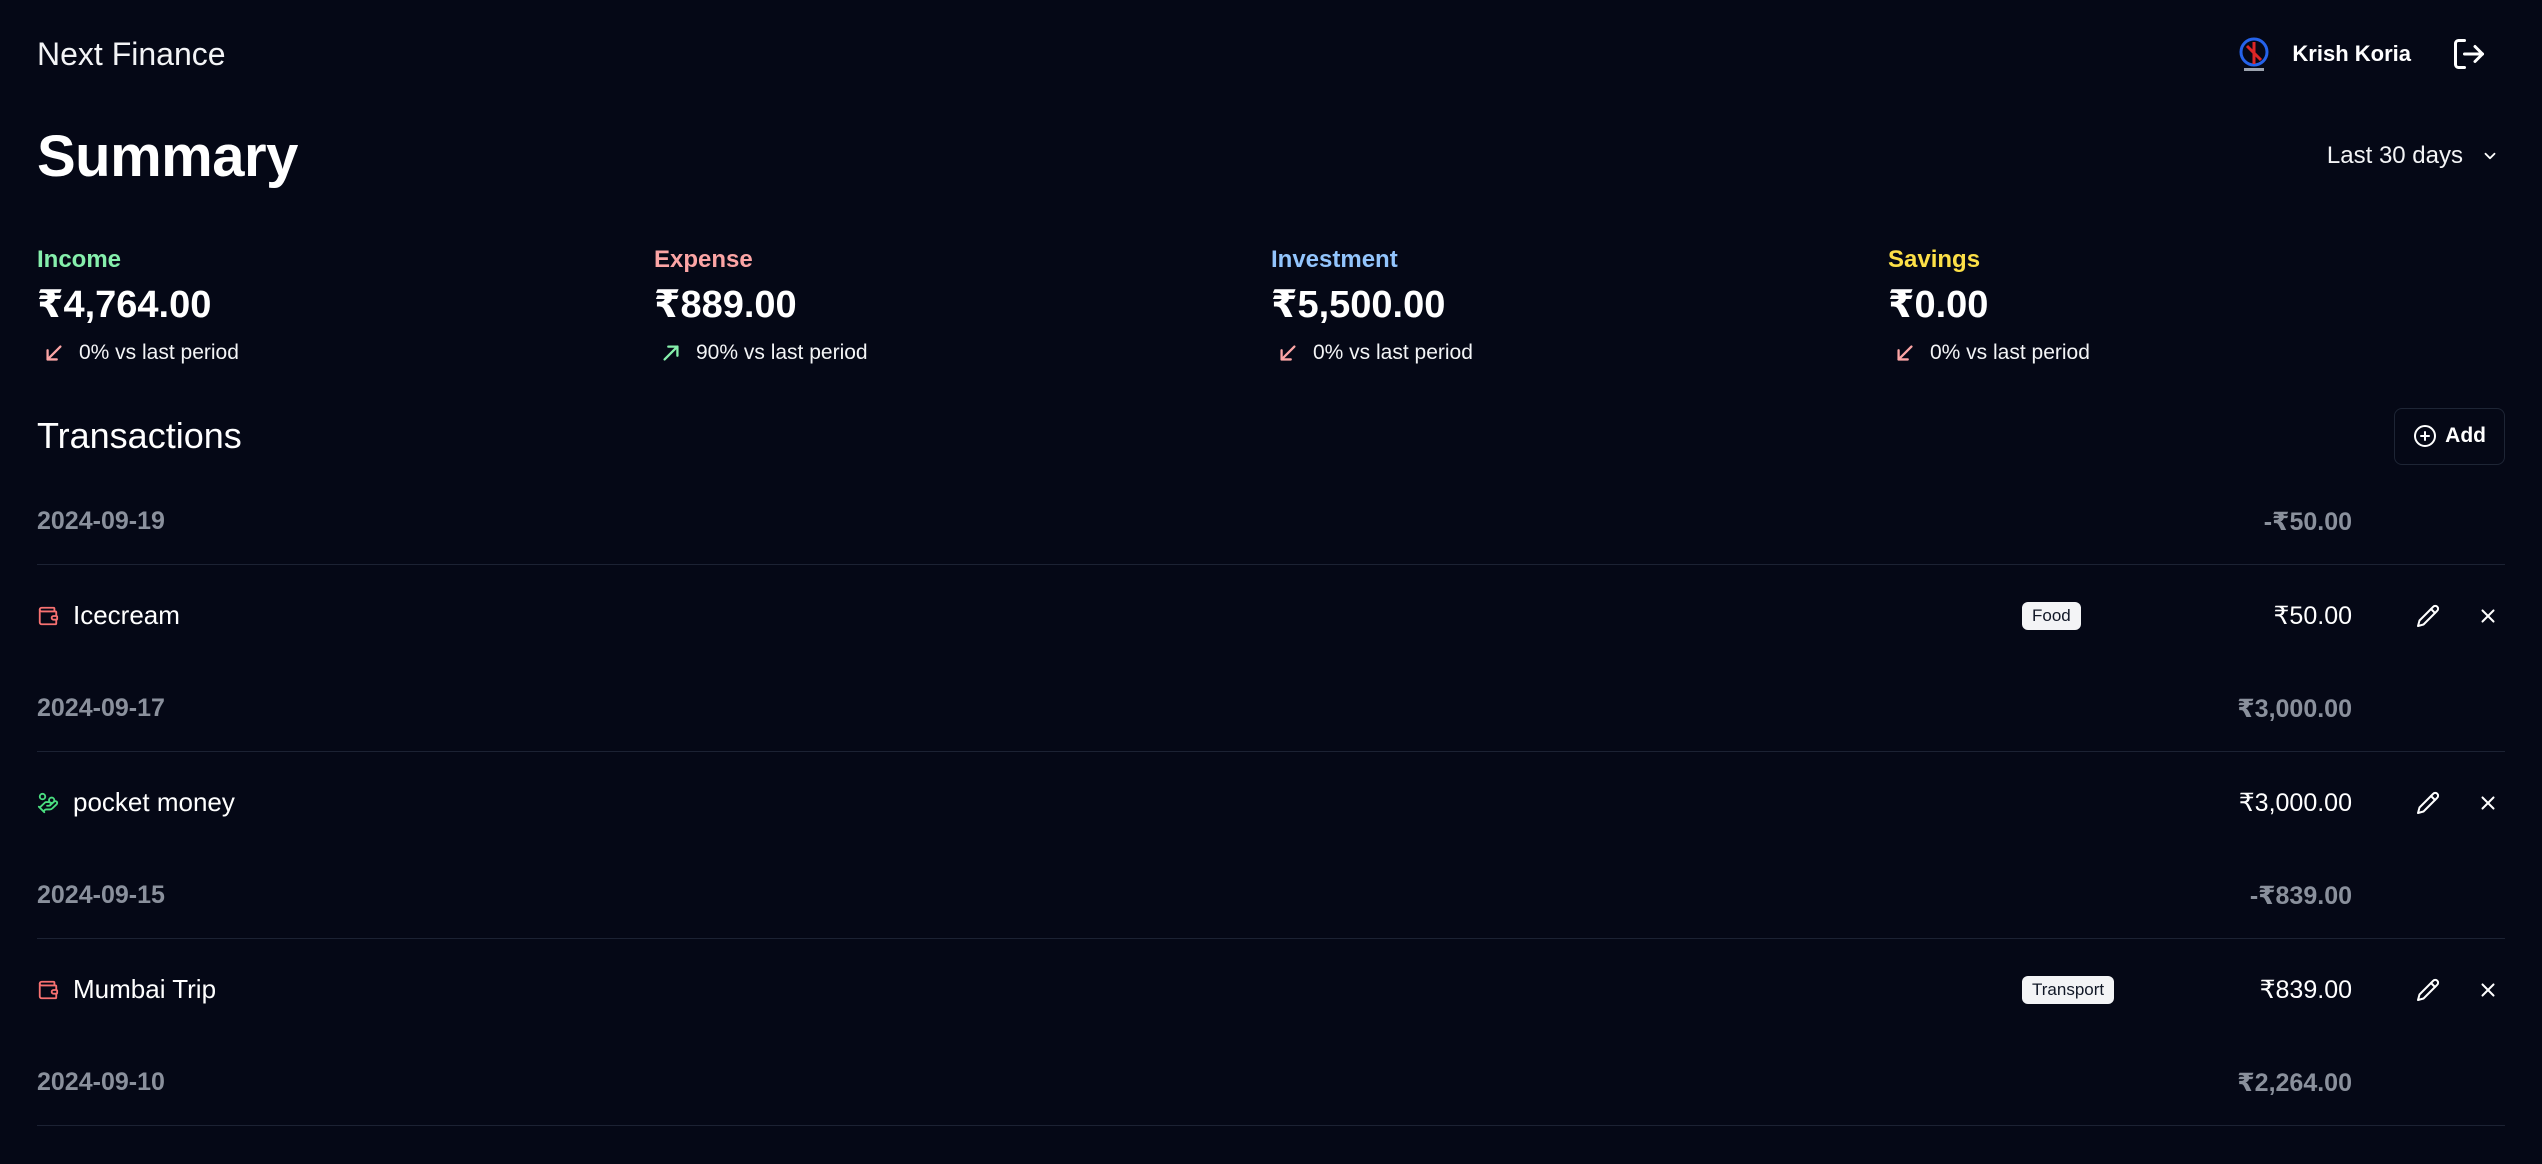 This screenshot has width=2542, height=1164. What do you see at coordinates (2254, 54) in the screenshot?
I see `avatar` at bounding box center [2254, 54].